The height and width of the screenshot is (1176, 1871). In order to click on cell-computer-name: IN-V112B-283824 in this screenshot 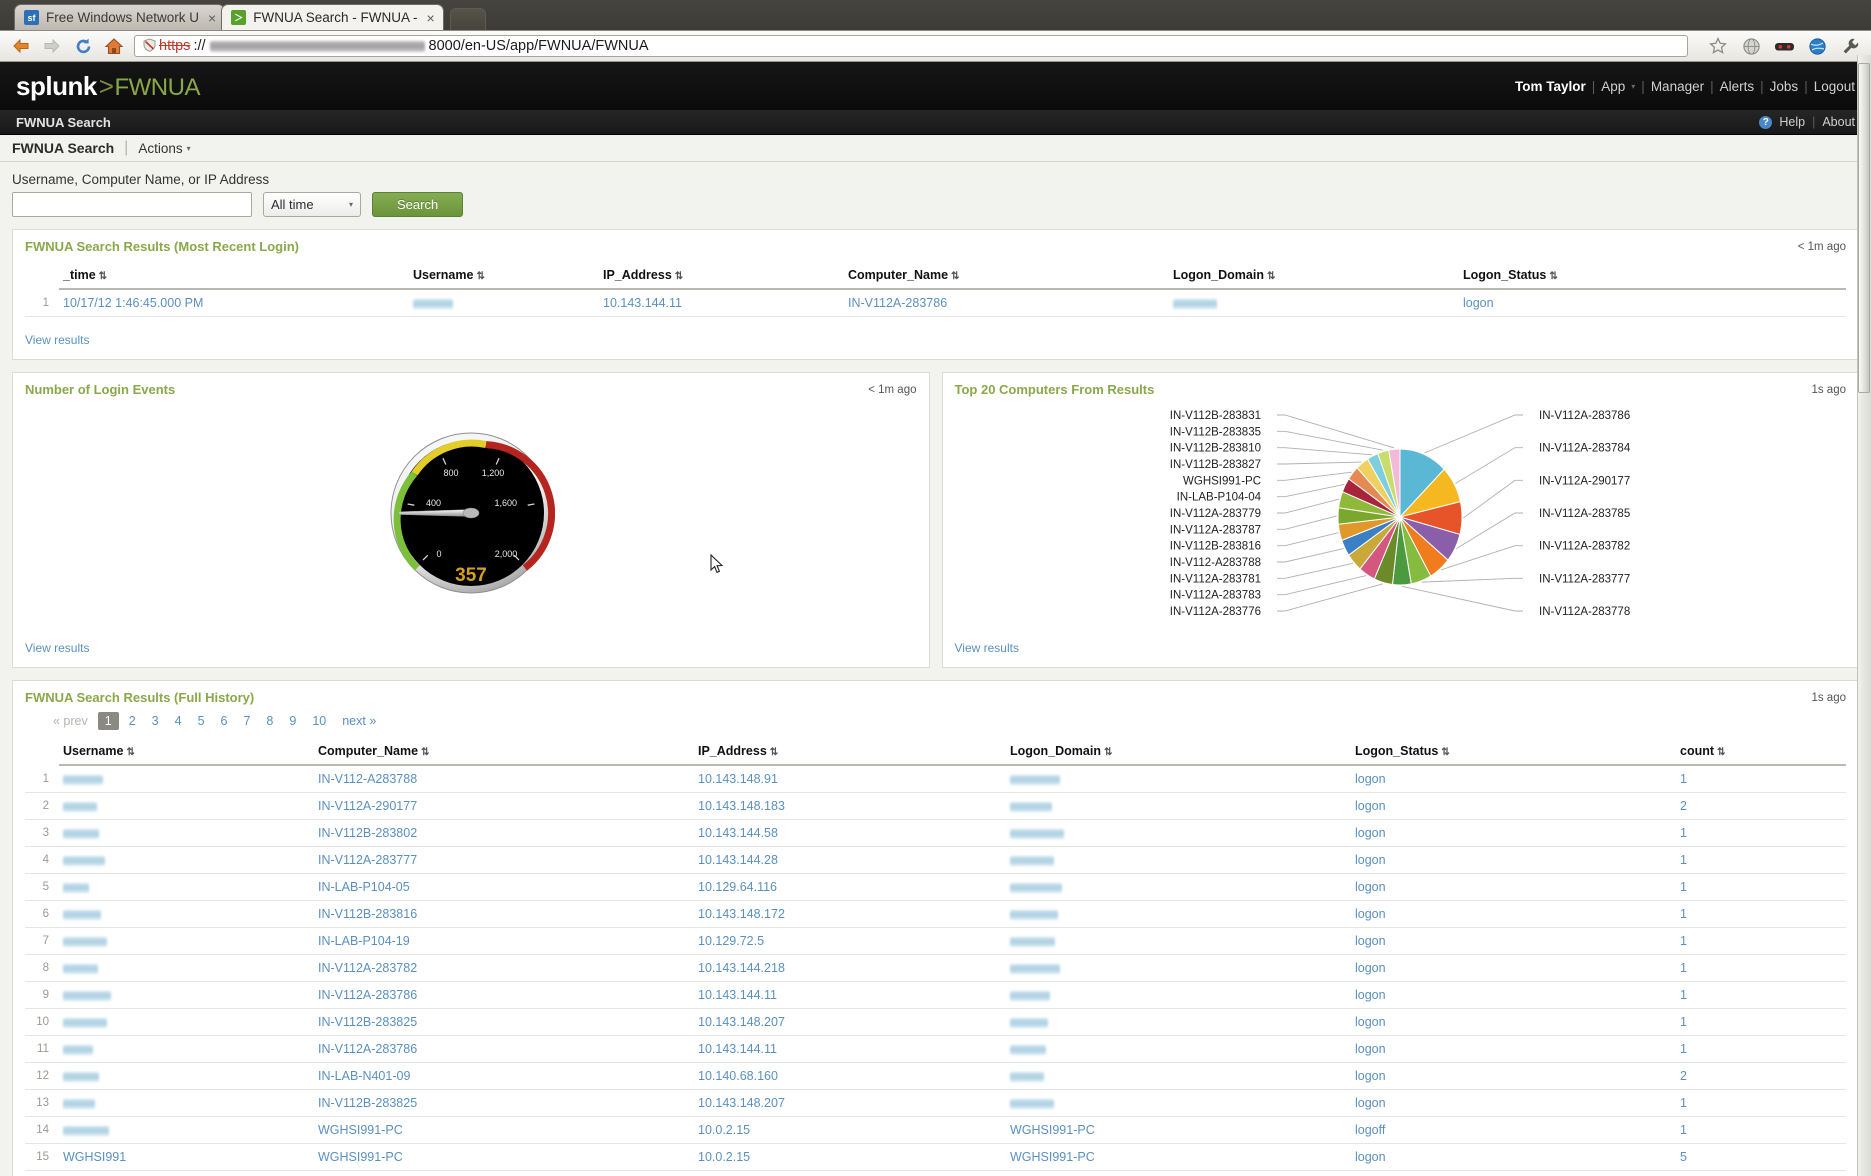, I will do `click(504, 1173)`.